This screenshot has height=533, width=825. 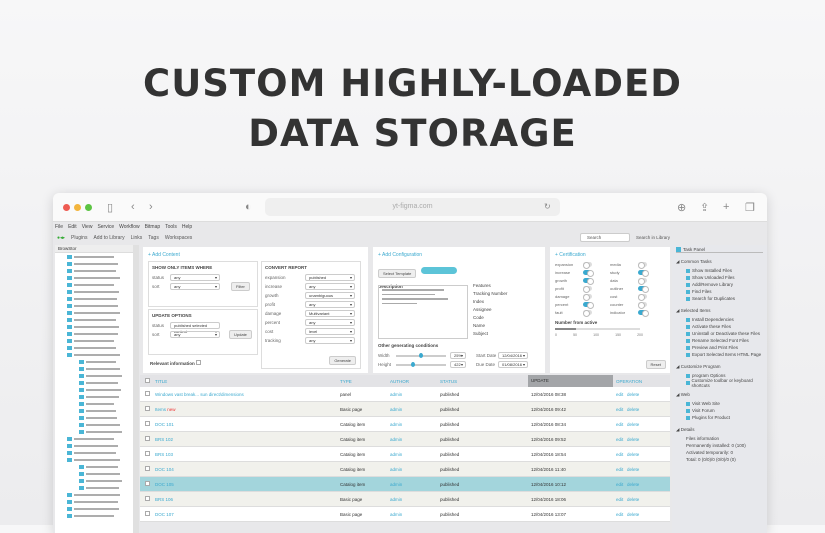 What do you see at coordinates (459, 255) in the screenshot?
I see `configuration-title: + Add Configuration` at bounding box center [459, 255].